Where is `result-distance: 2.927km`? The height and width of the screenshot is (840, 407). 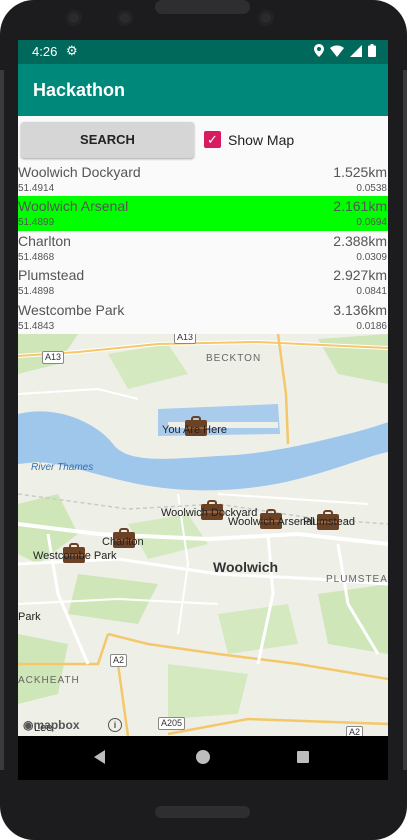 result-distance: 2.927km is located at coordinates (360, 275).